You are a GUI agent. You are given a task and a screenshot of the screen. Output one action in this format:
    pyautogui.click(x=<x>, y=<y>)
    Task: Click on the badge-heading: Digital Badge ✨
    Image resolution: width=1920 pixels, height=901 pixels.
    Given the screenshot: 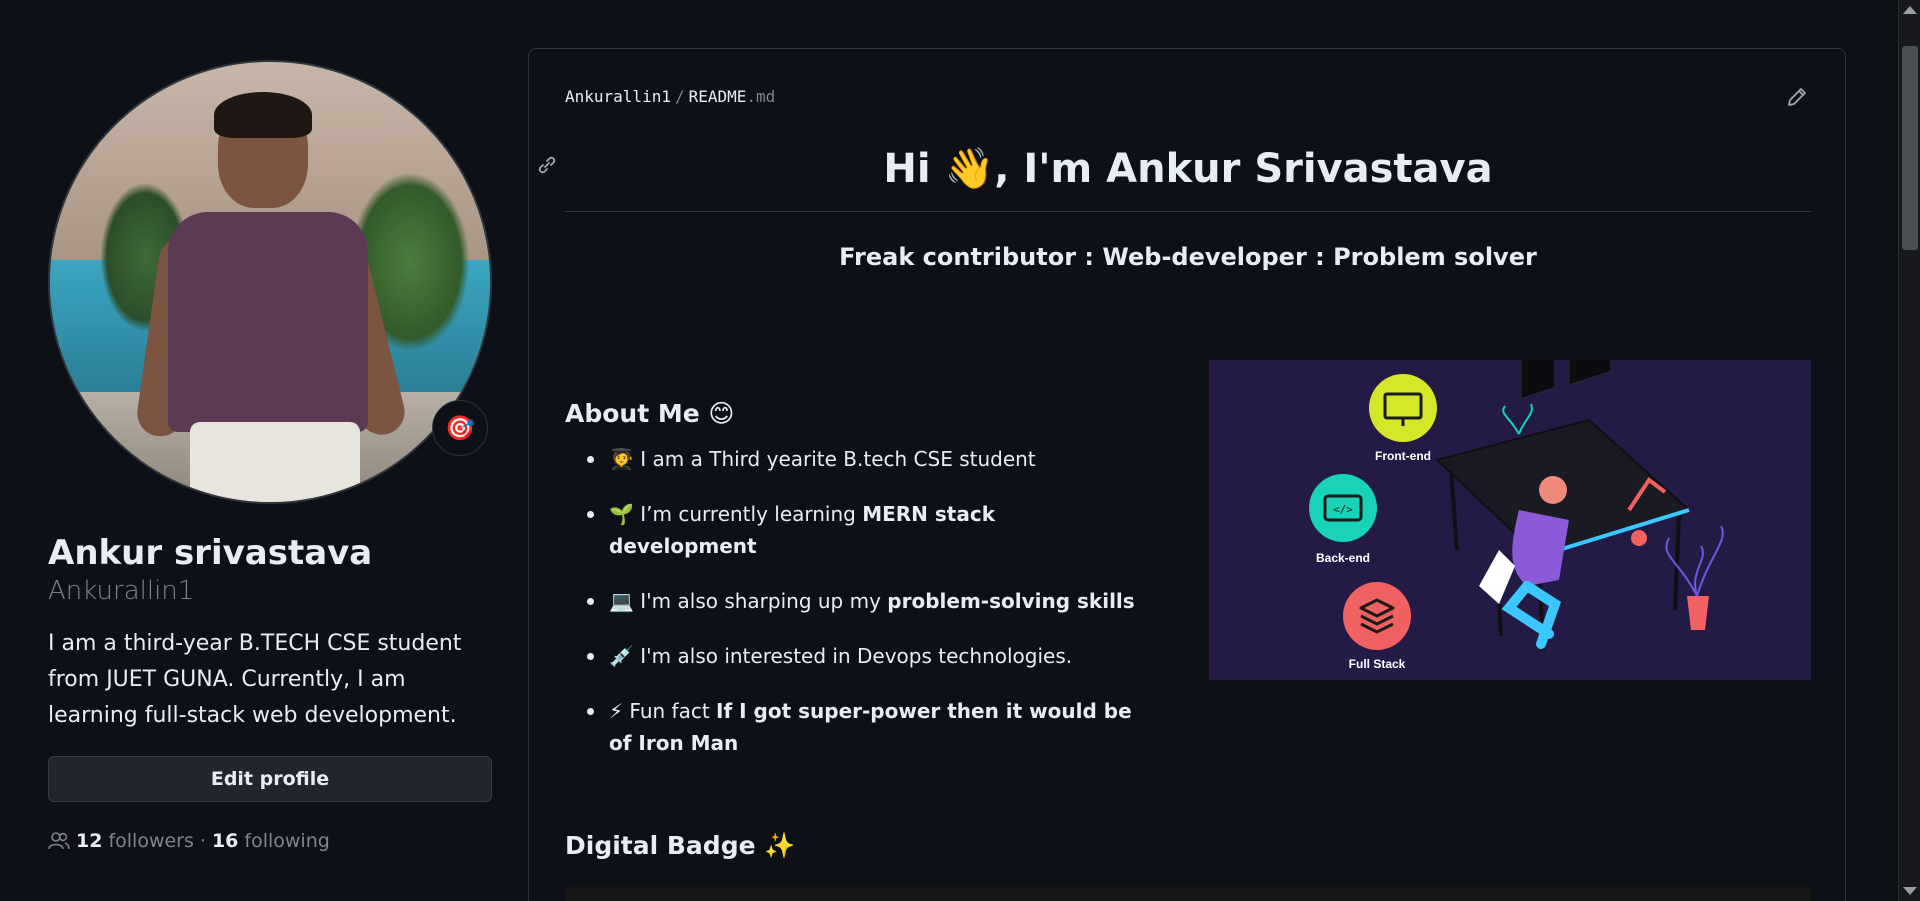 What is the action you would take?
    pyautogui.click(x=680, y=845)
    